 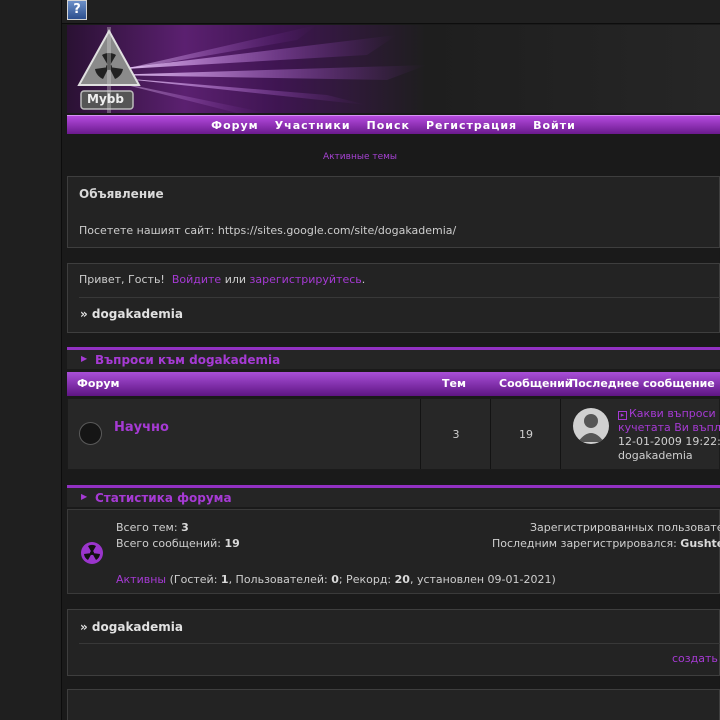 What do you see at coordinates (554, 125) in the screenshot?
I see `nav-login: Войти` at bounding box center [554, 125].